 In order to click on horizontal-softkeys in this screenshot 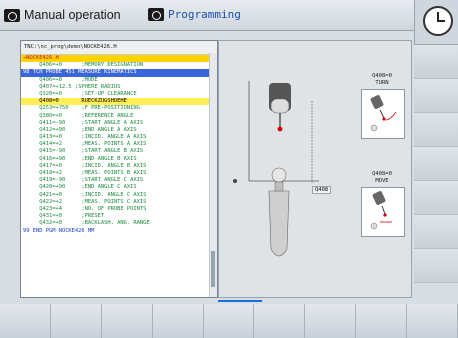, I will do `click(229, 321)`.